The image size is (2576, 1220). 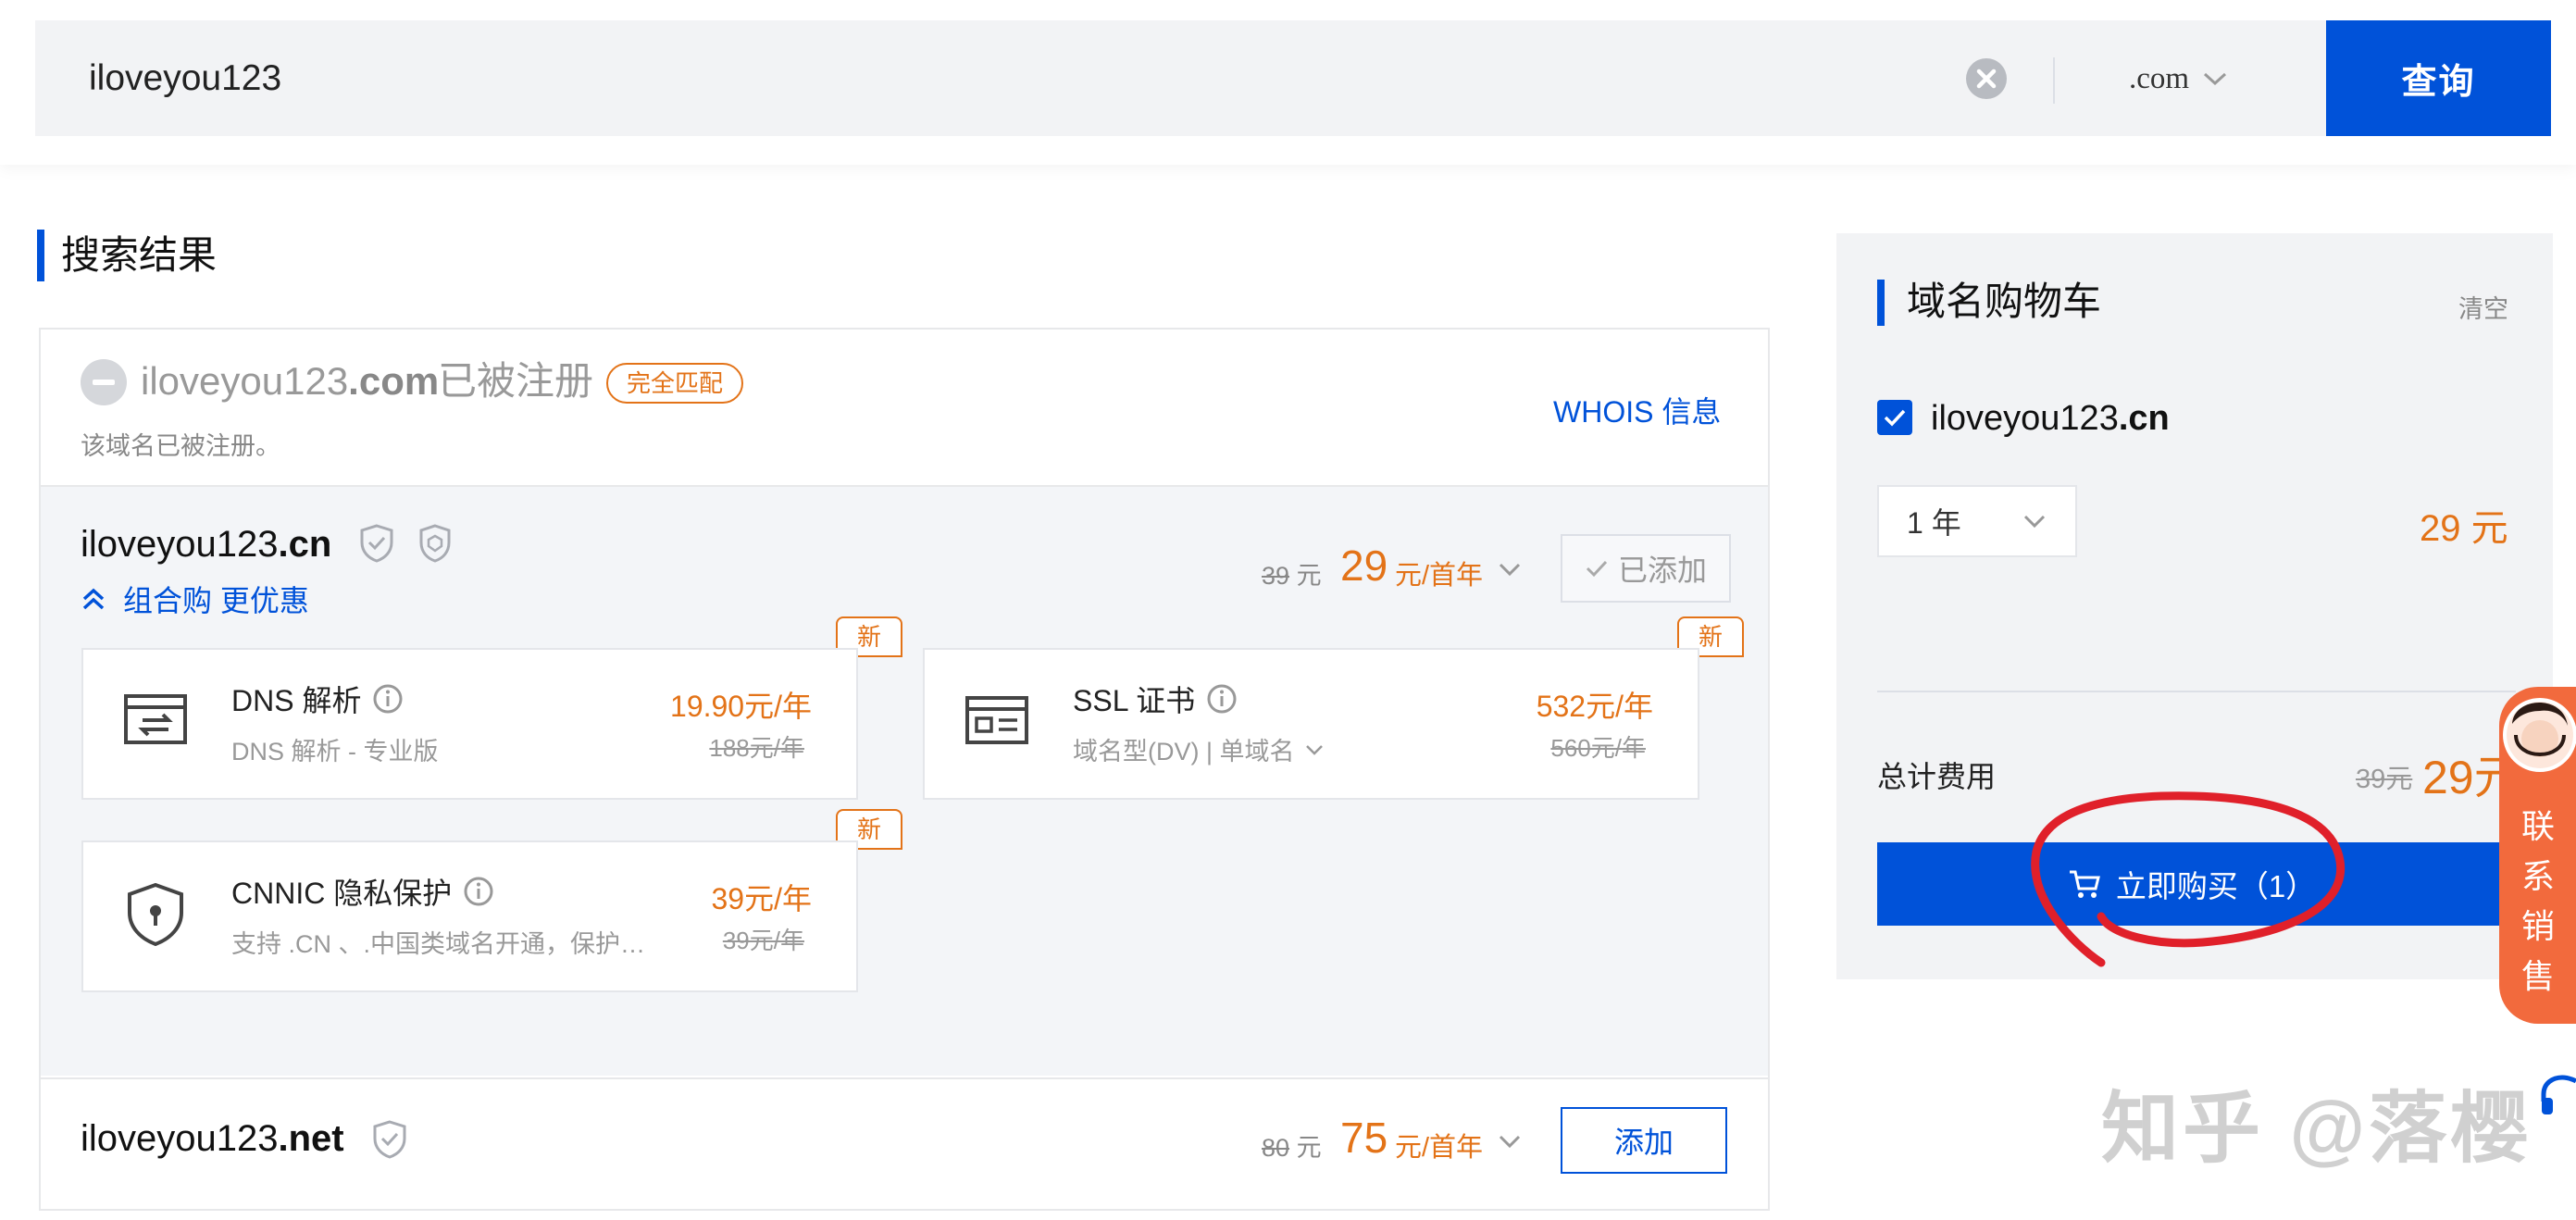 I want to click on net-original-value: 80, so click(x=1276, y=1148).